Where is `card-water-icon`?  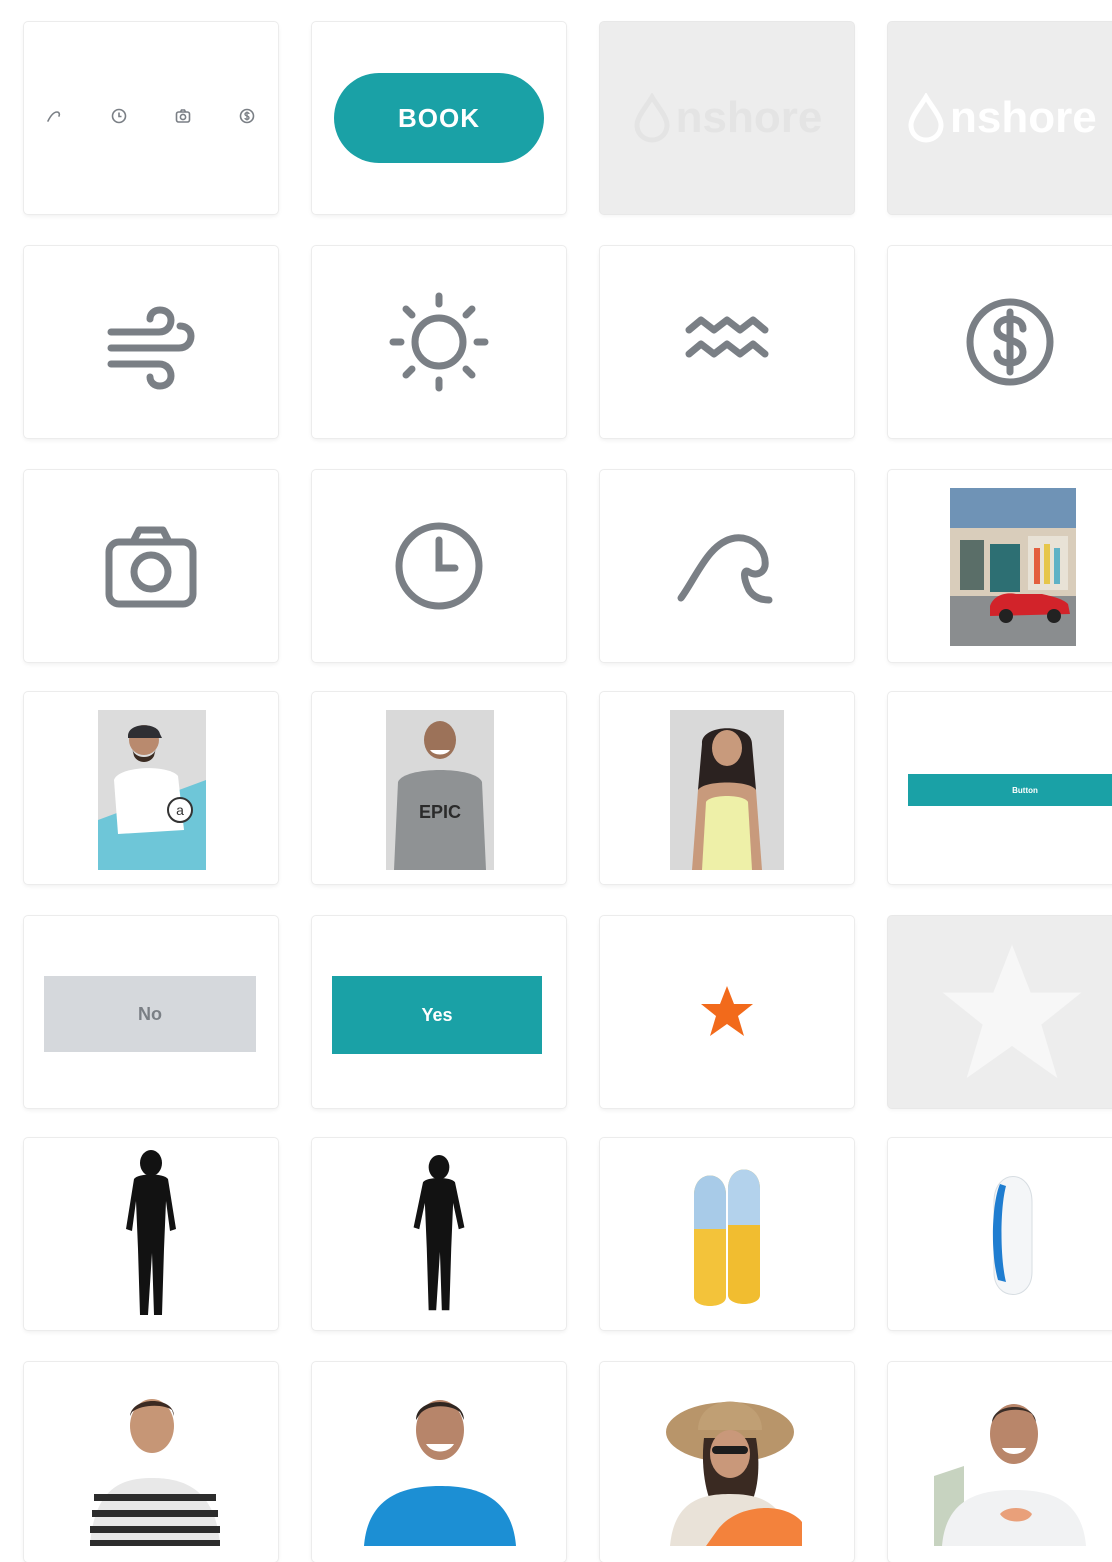
card-water-icon is located at coordinates (727, 342).